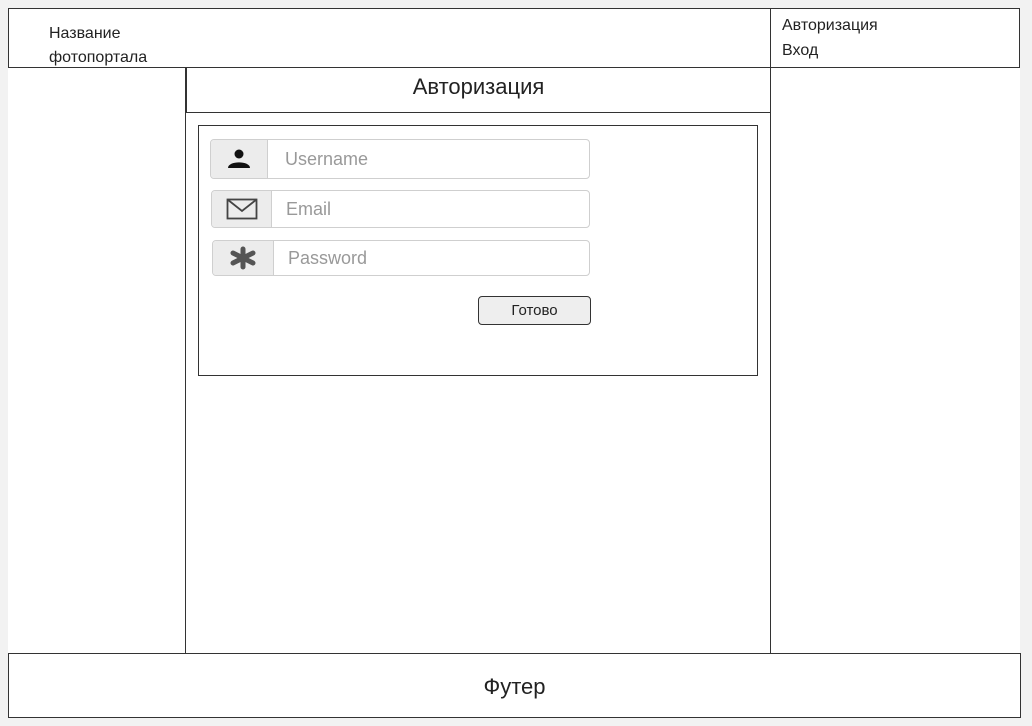 This screenshot has width=1032, height=726. Describe the element at coordinates (97, 360) in the screenshot. I see `left-sidebar` at that location.